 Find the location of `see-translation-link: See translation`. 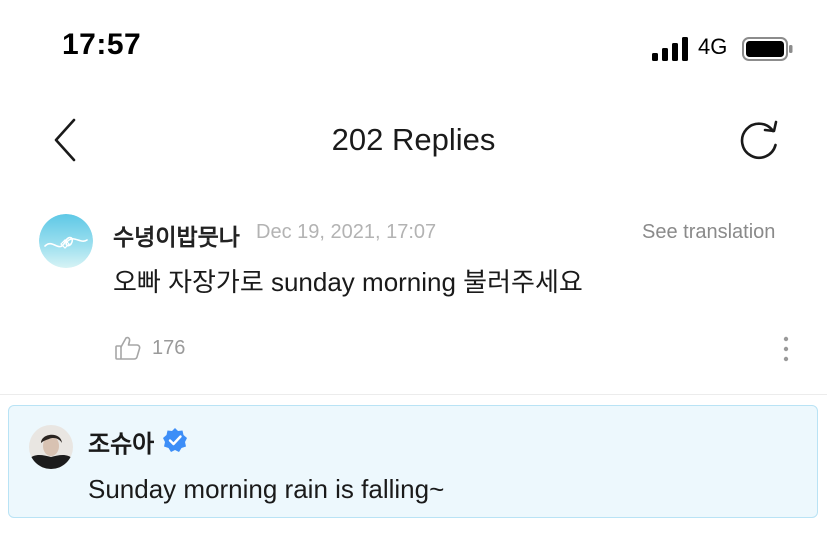

see-translation-link: See translation is located at coordinates (708, 232).